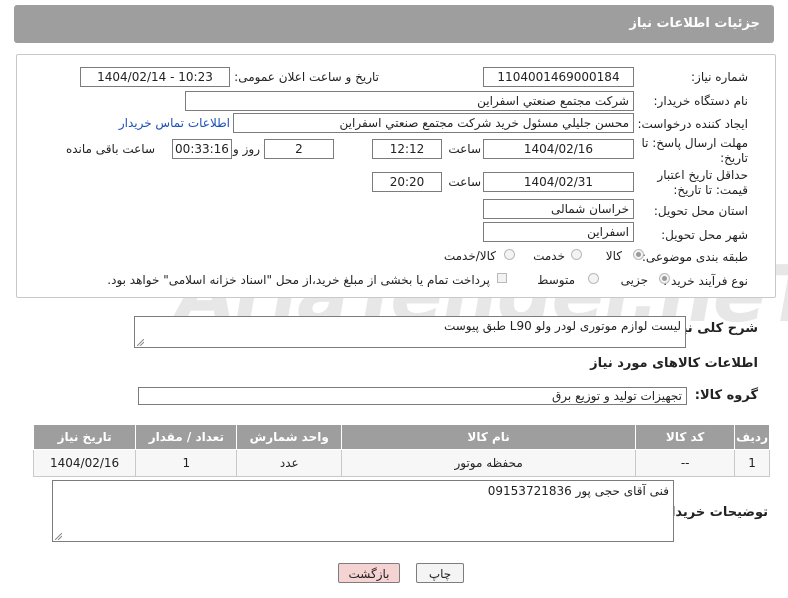 The image size is (788, 598). I want to click on goods-group-field: تجهیزات تولید و توزیع برق, so click(412, 396).